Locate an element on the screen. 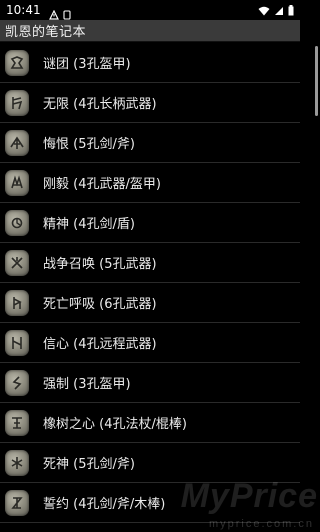 The image size is (320, 532). wifi-icon is located at coordinates (264, 10).